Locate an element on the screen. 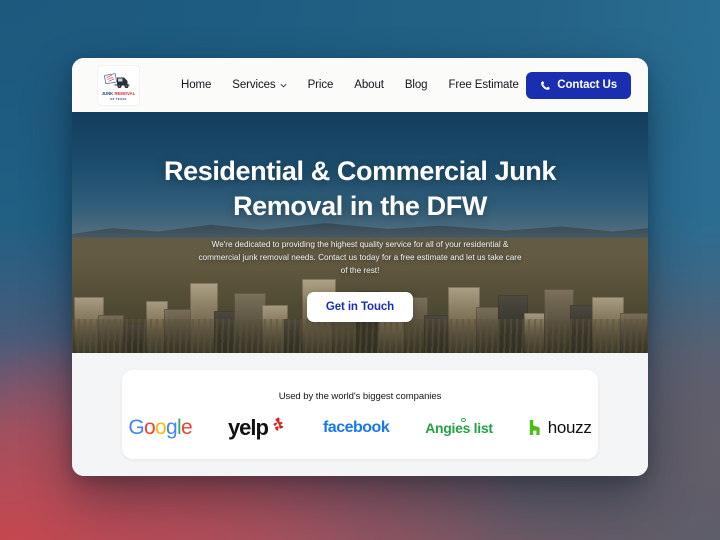 The height and width of the screenshot is (540, 720). houzz-house-icon is located at coordinates (534, 427).